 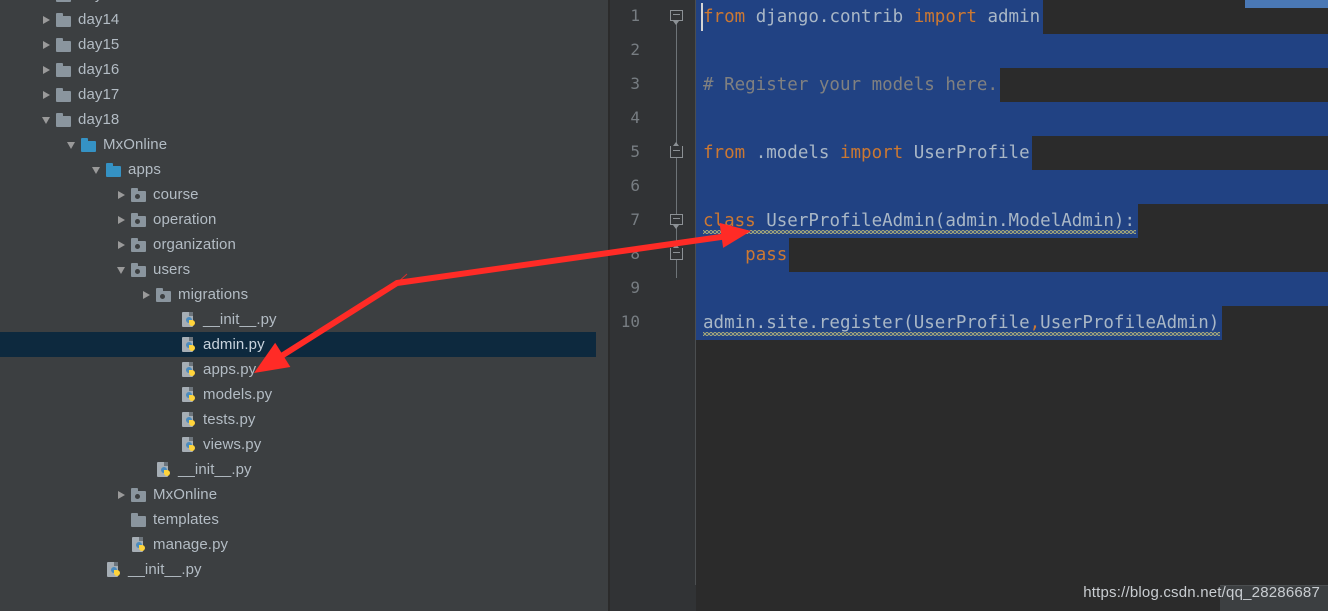 What do you see at coordinates (305, 44) in the screenshot?
I see `tree-row-day15: day15` at bounding box center [305, 44].